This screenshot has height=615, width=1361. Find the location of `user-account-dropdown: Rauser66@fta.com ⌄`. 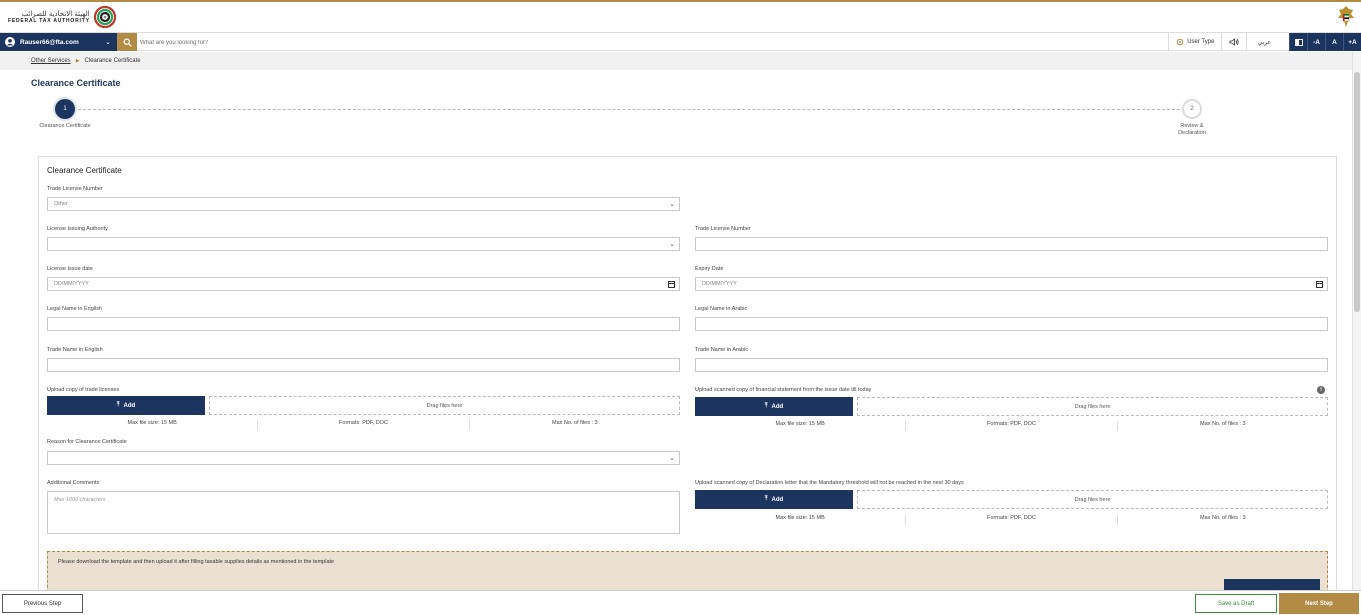

user-account-dropdown: Rauser66@fta.com ⌄ is located at coordinates (58, 42).